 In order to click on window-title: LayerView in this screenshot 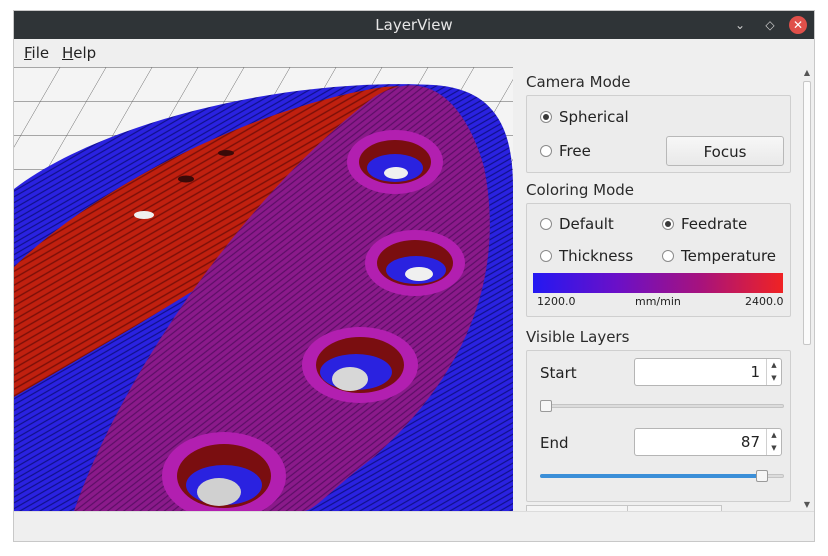, I will do `click(414, 25)`.